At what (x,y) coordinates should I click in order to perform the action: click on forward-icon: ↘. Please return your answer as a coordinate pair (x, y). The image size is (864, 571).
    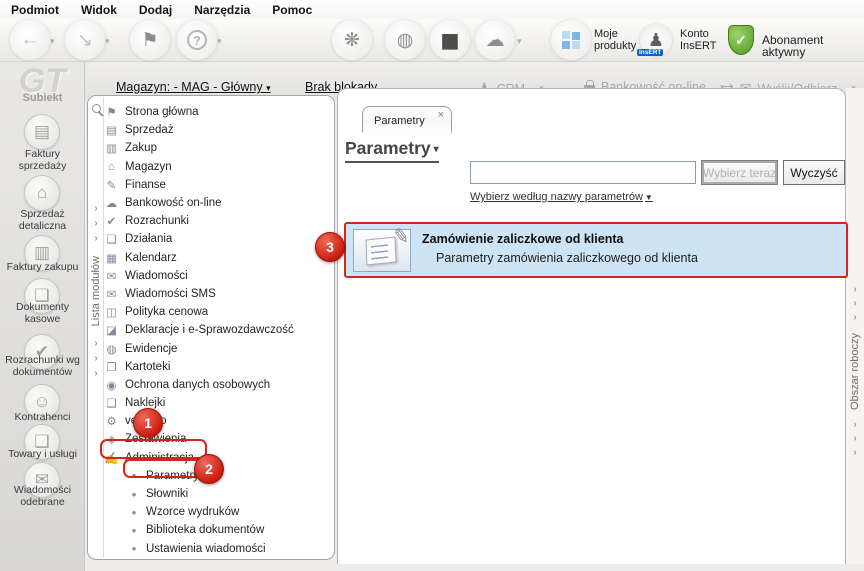
    Looking at the image, I should click on (85, 40).